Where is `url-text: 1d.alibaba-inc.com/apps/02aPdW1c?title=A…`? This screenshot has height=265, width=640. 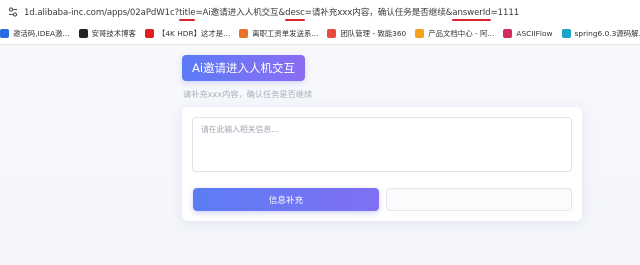 url-text: 1d.alibaba-inc.com/apps/02aPdW1c?title=A… is located at coordinates (271, 12).